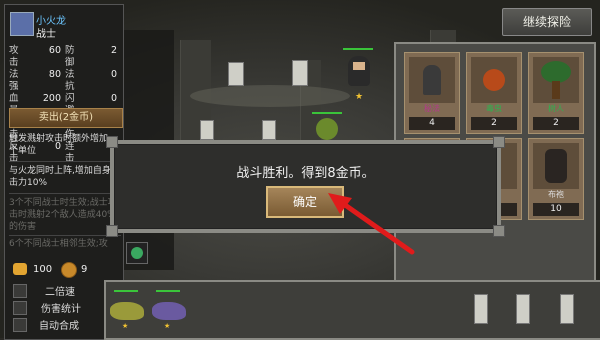  I want to click on ninja-hp-bar, so click(358, 49).